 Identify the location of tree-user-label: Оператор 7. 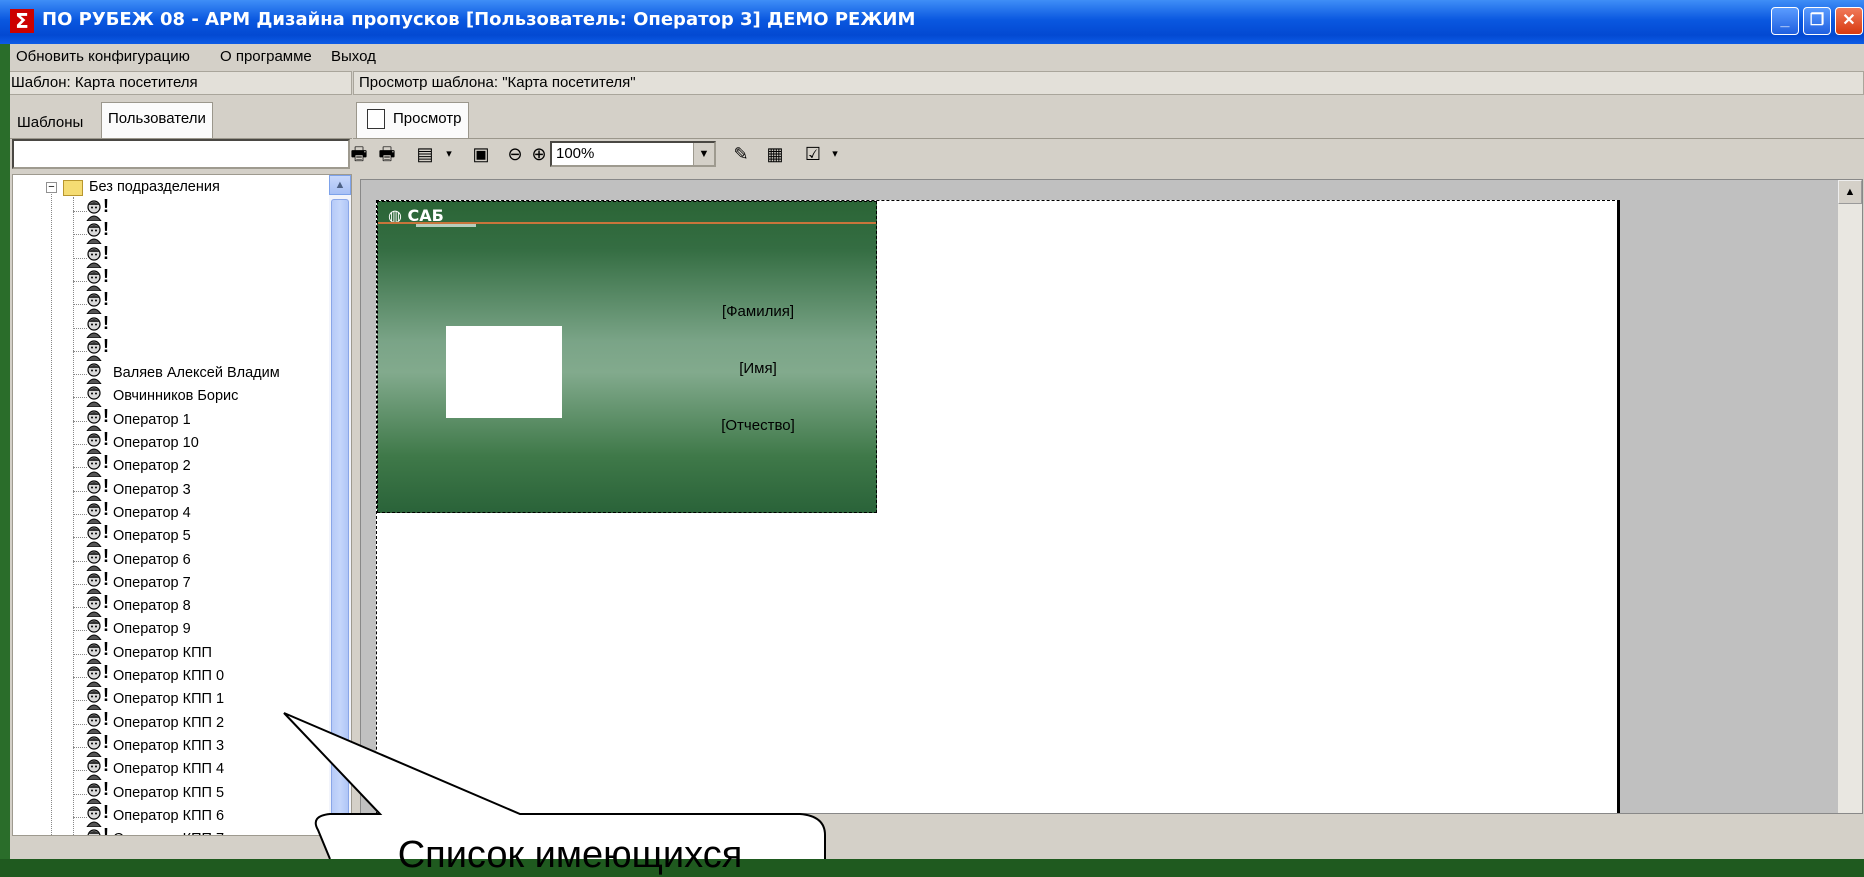
(152, 583).